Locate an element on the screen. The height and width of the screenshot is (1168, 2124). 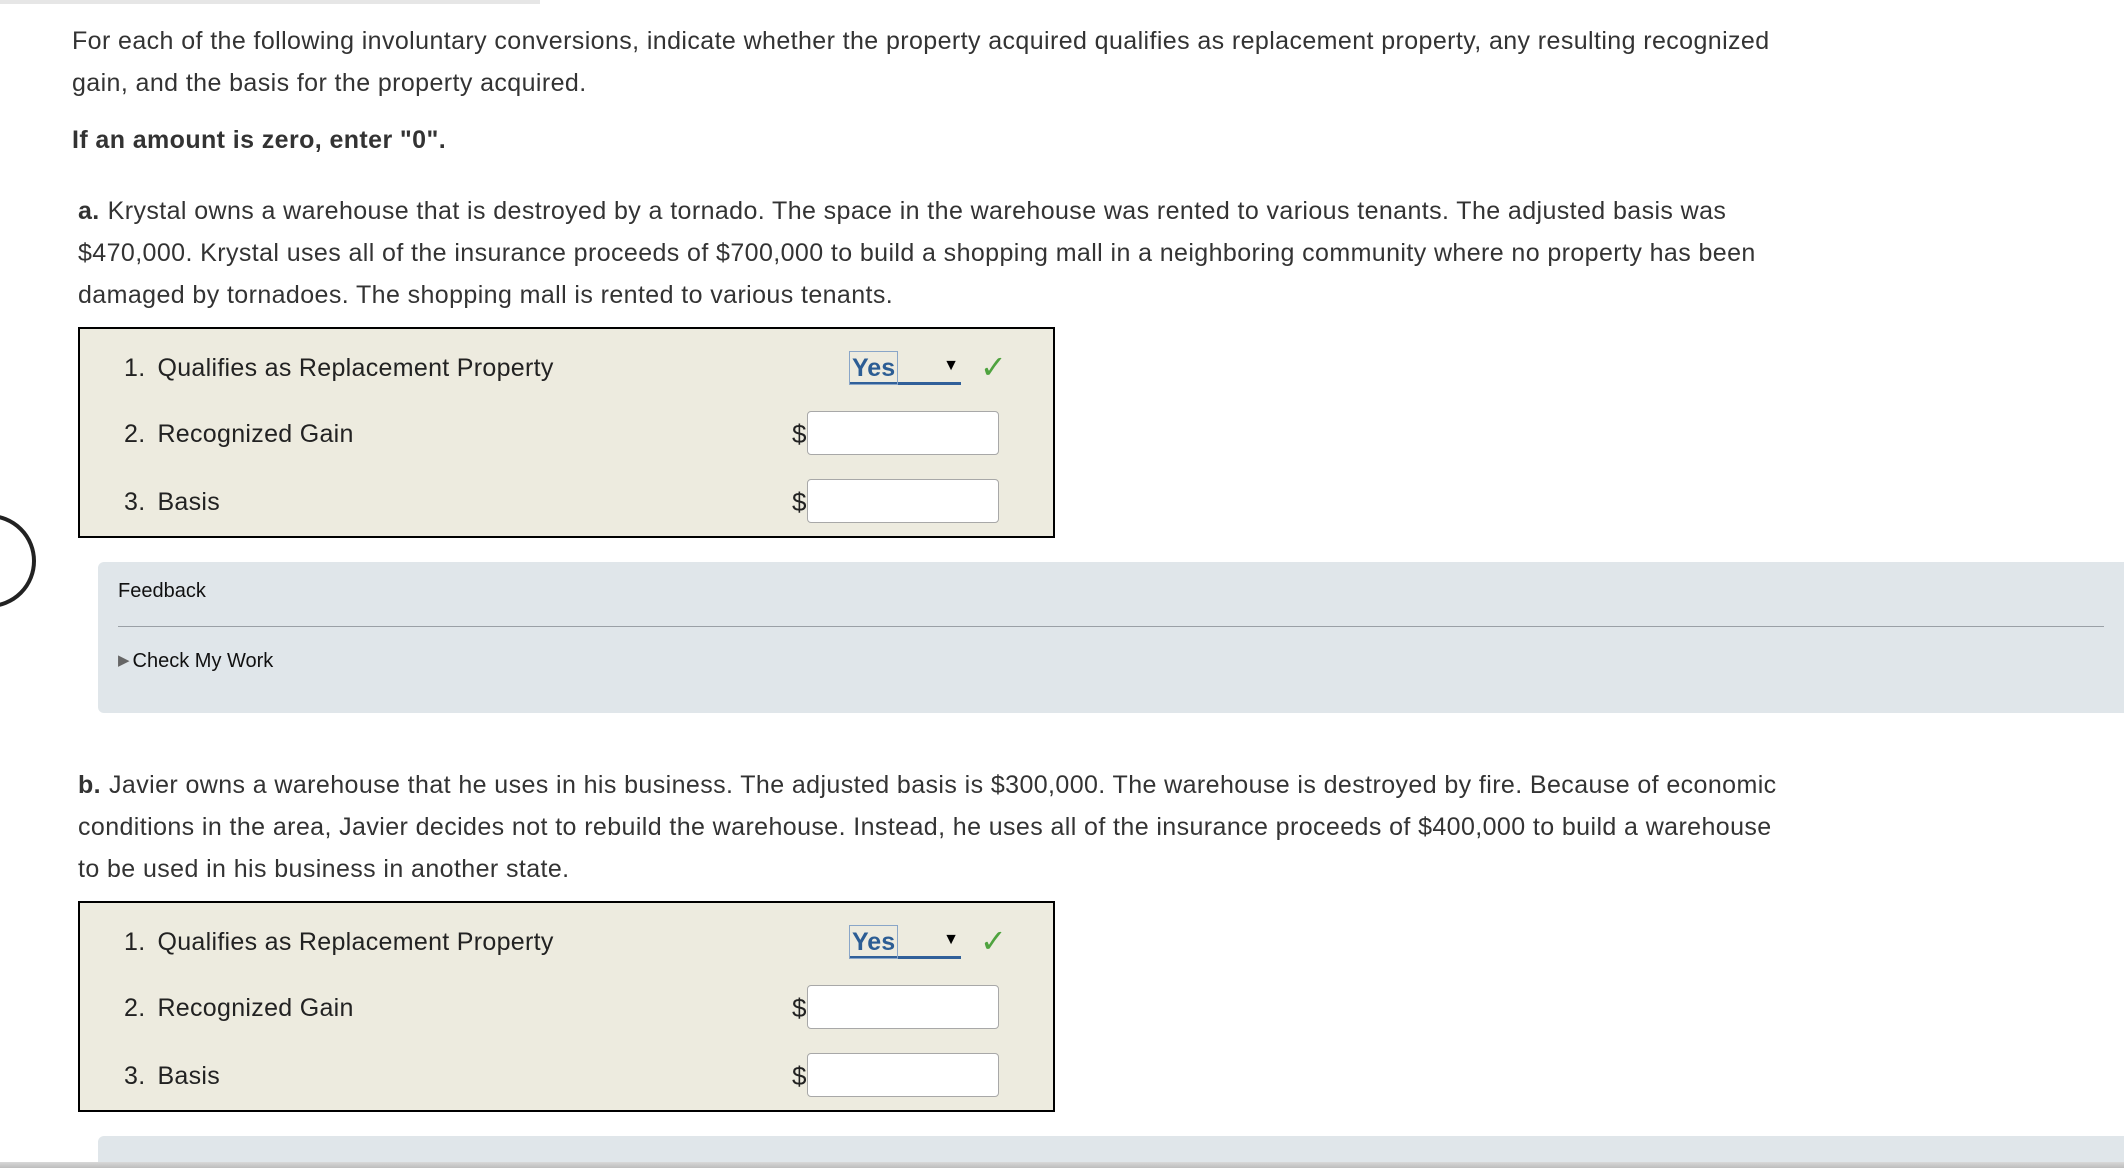
recognized-gain-input-a is located at coordinates (903, 433).